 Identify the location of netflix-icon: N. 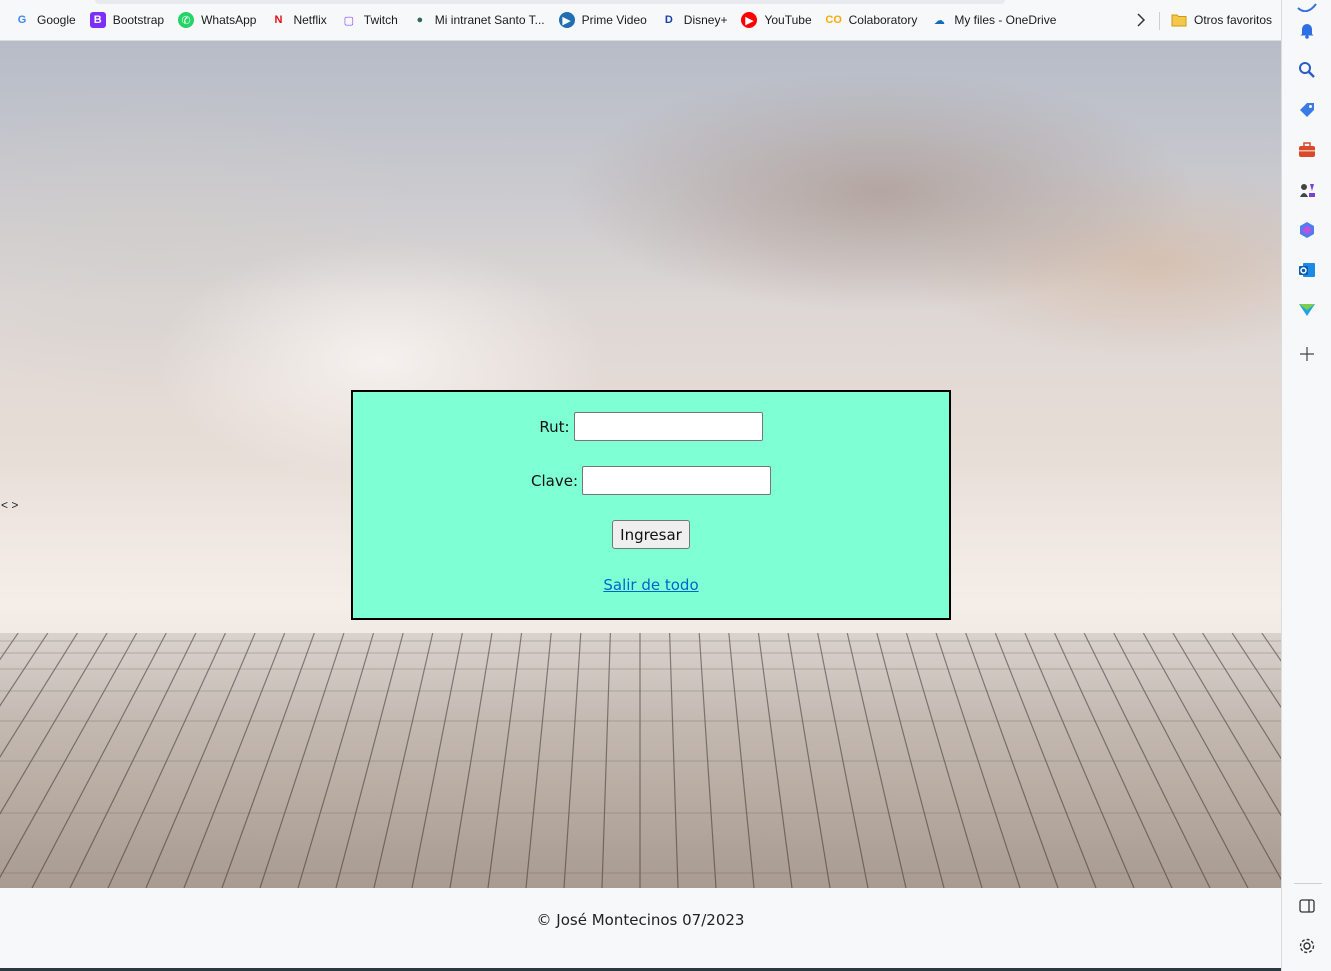
(278, 20).